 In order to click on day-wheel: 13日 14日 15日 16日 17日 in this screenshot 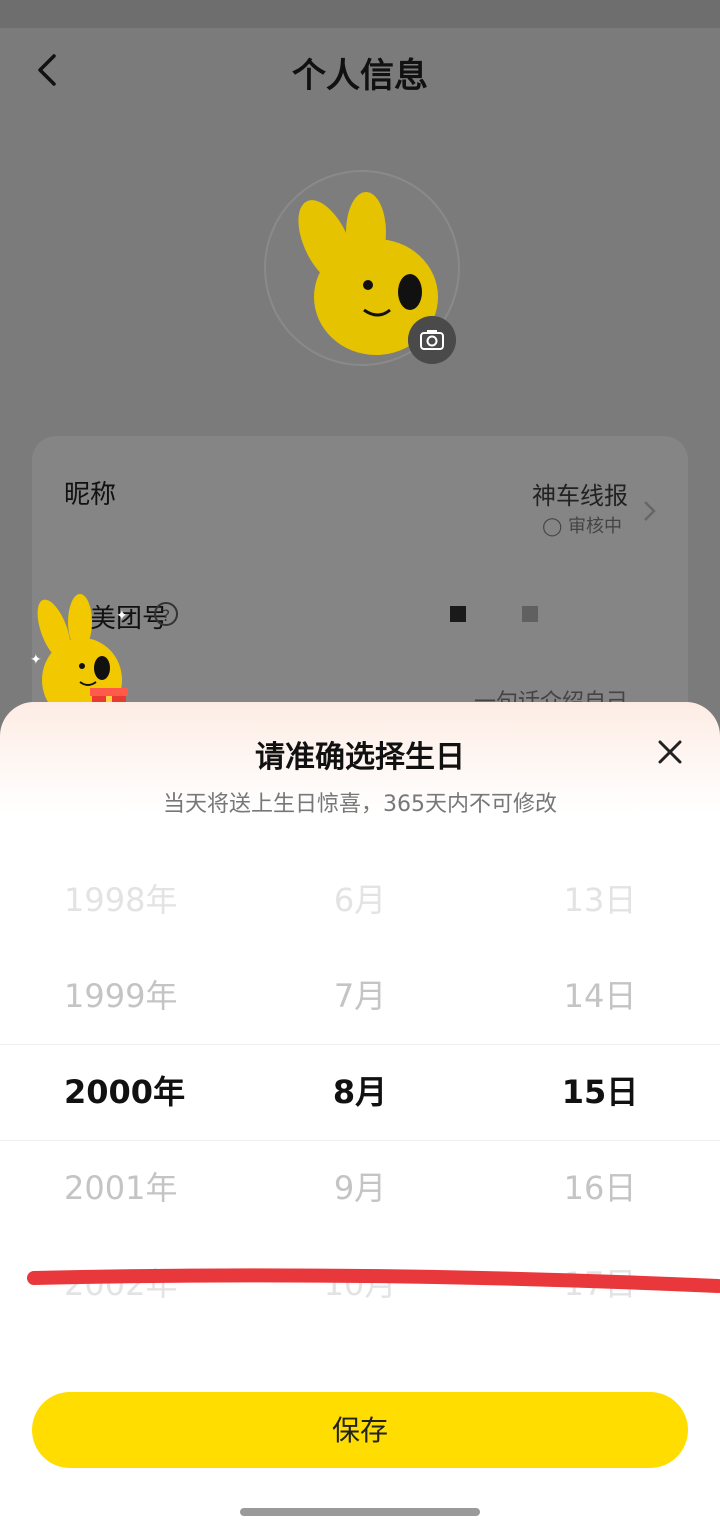, I will do `click(600, 1092)`.